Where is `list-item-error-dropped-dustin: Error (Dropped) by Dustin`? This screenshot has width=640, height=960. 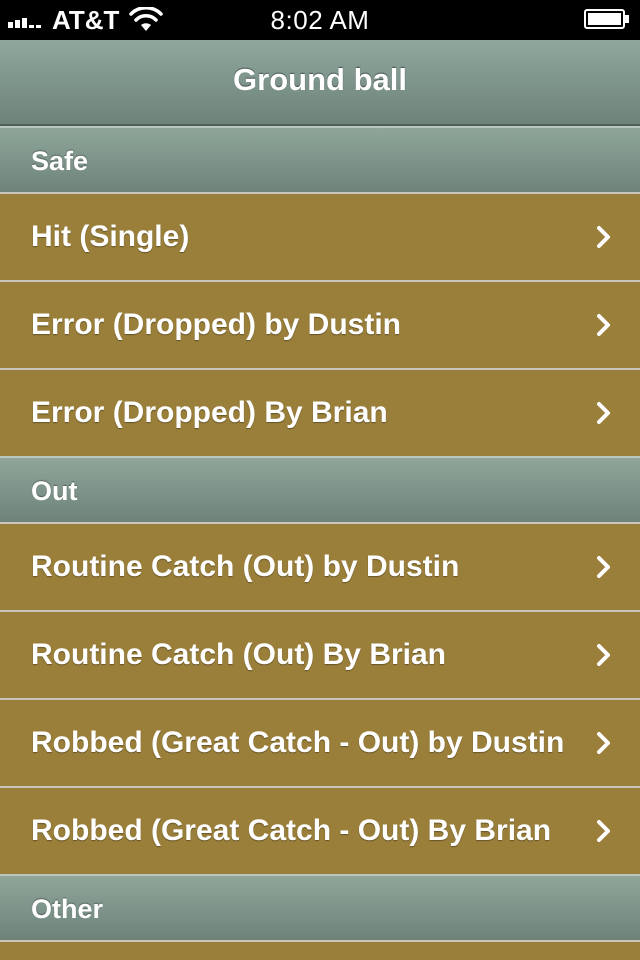 list-item-error-dropped-dustin: Error (Dropped) by Dustin is located at coordinates (320, 324).